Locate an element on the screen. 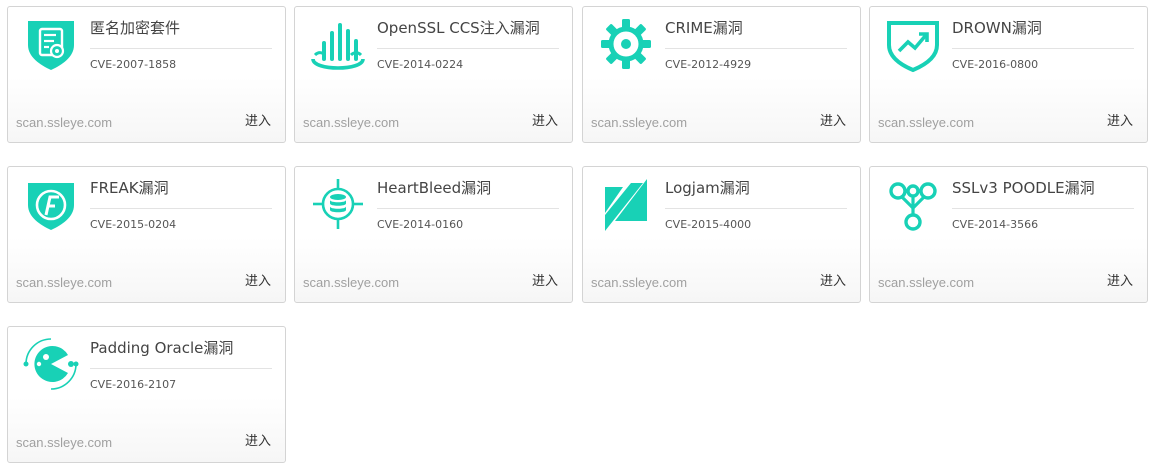  card-title: FREAK漏洞 is located at coordinates (181, 193).